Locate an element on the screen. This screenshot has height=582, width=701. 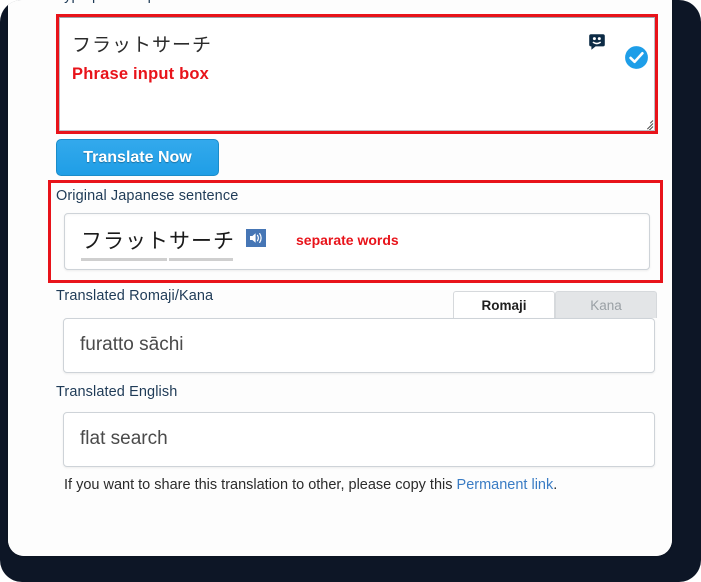
assistant-bubble-icon is located at coordinates (597, 42).